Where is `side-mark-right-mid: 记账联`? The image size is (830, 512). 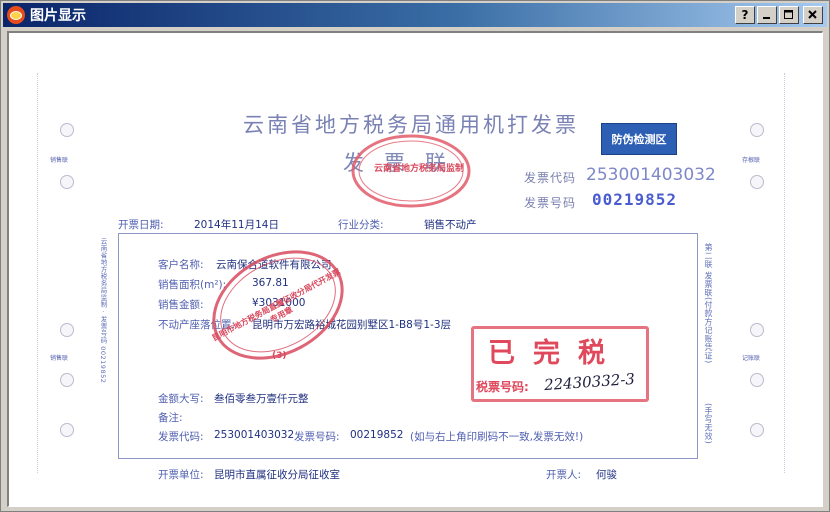
side-mark-right-mid: 记账联 is located at coordinates (751, 358).